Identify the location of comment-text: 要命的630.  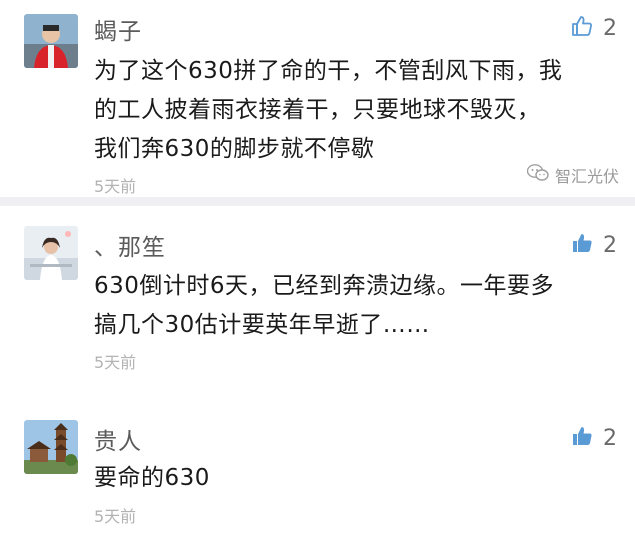
(359, 478).